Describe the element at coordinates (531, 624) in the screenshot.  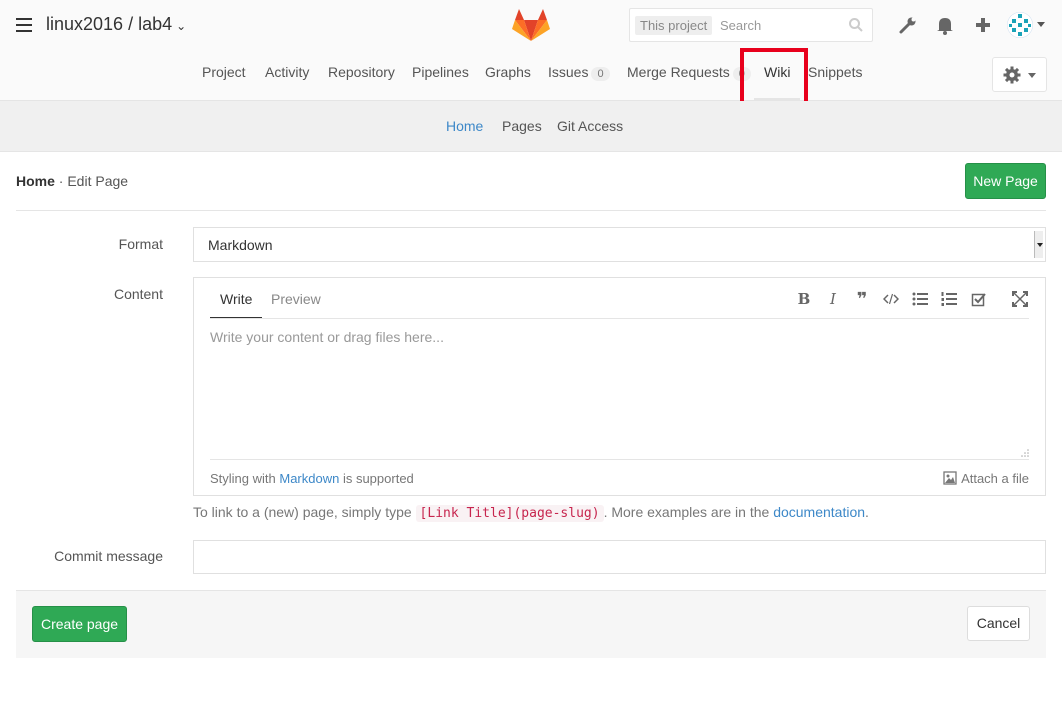
I see `form-actions-bar` at that location.